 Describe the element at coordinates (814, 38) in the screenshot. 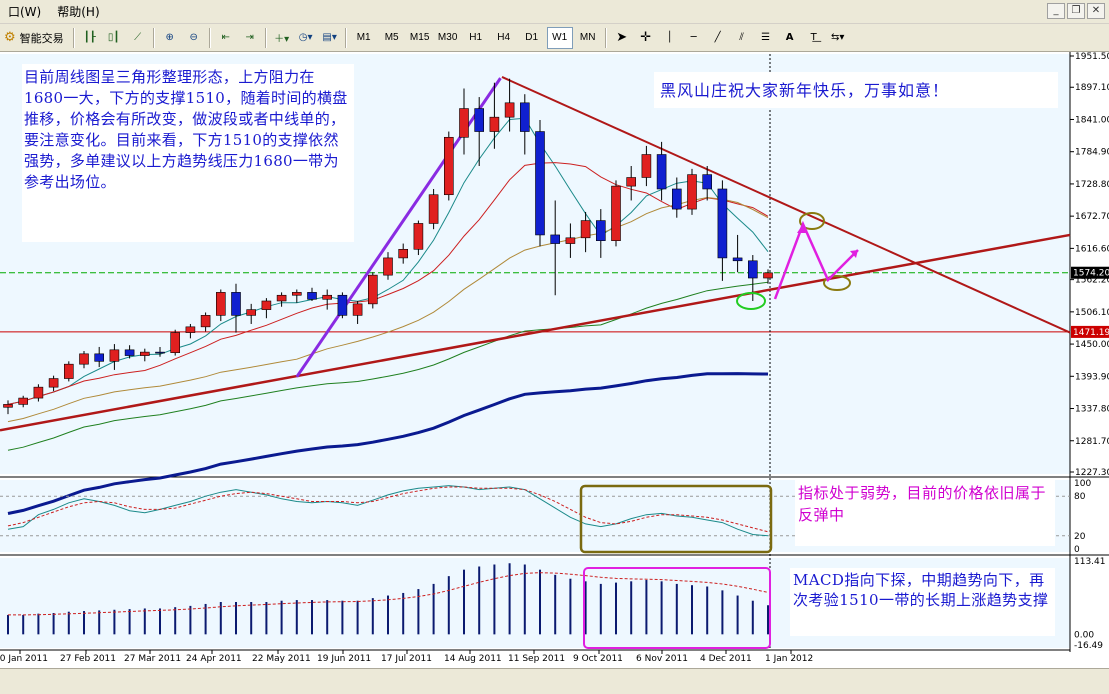

I see `text-label-button: T͟` at that location.